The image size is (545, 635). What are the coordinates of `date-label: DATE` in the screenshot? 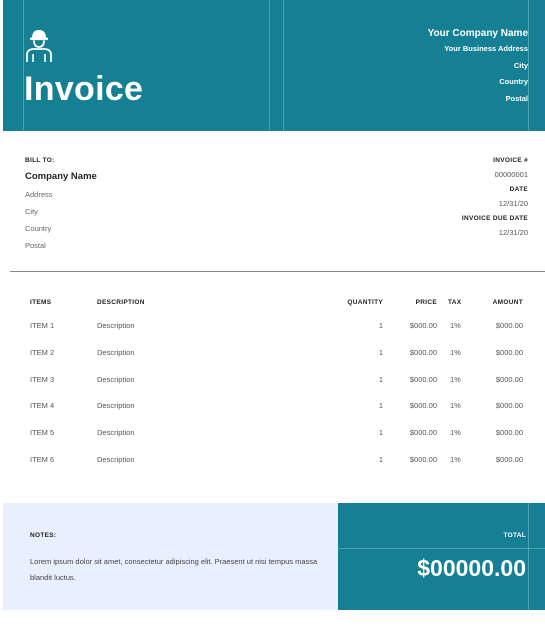 It's located at (518, 189).